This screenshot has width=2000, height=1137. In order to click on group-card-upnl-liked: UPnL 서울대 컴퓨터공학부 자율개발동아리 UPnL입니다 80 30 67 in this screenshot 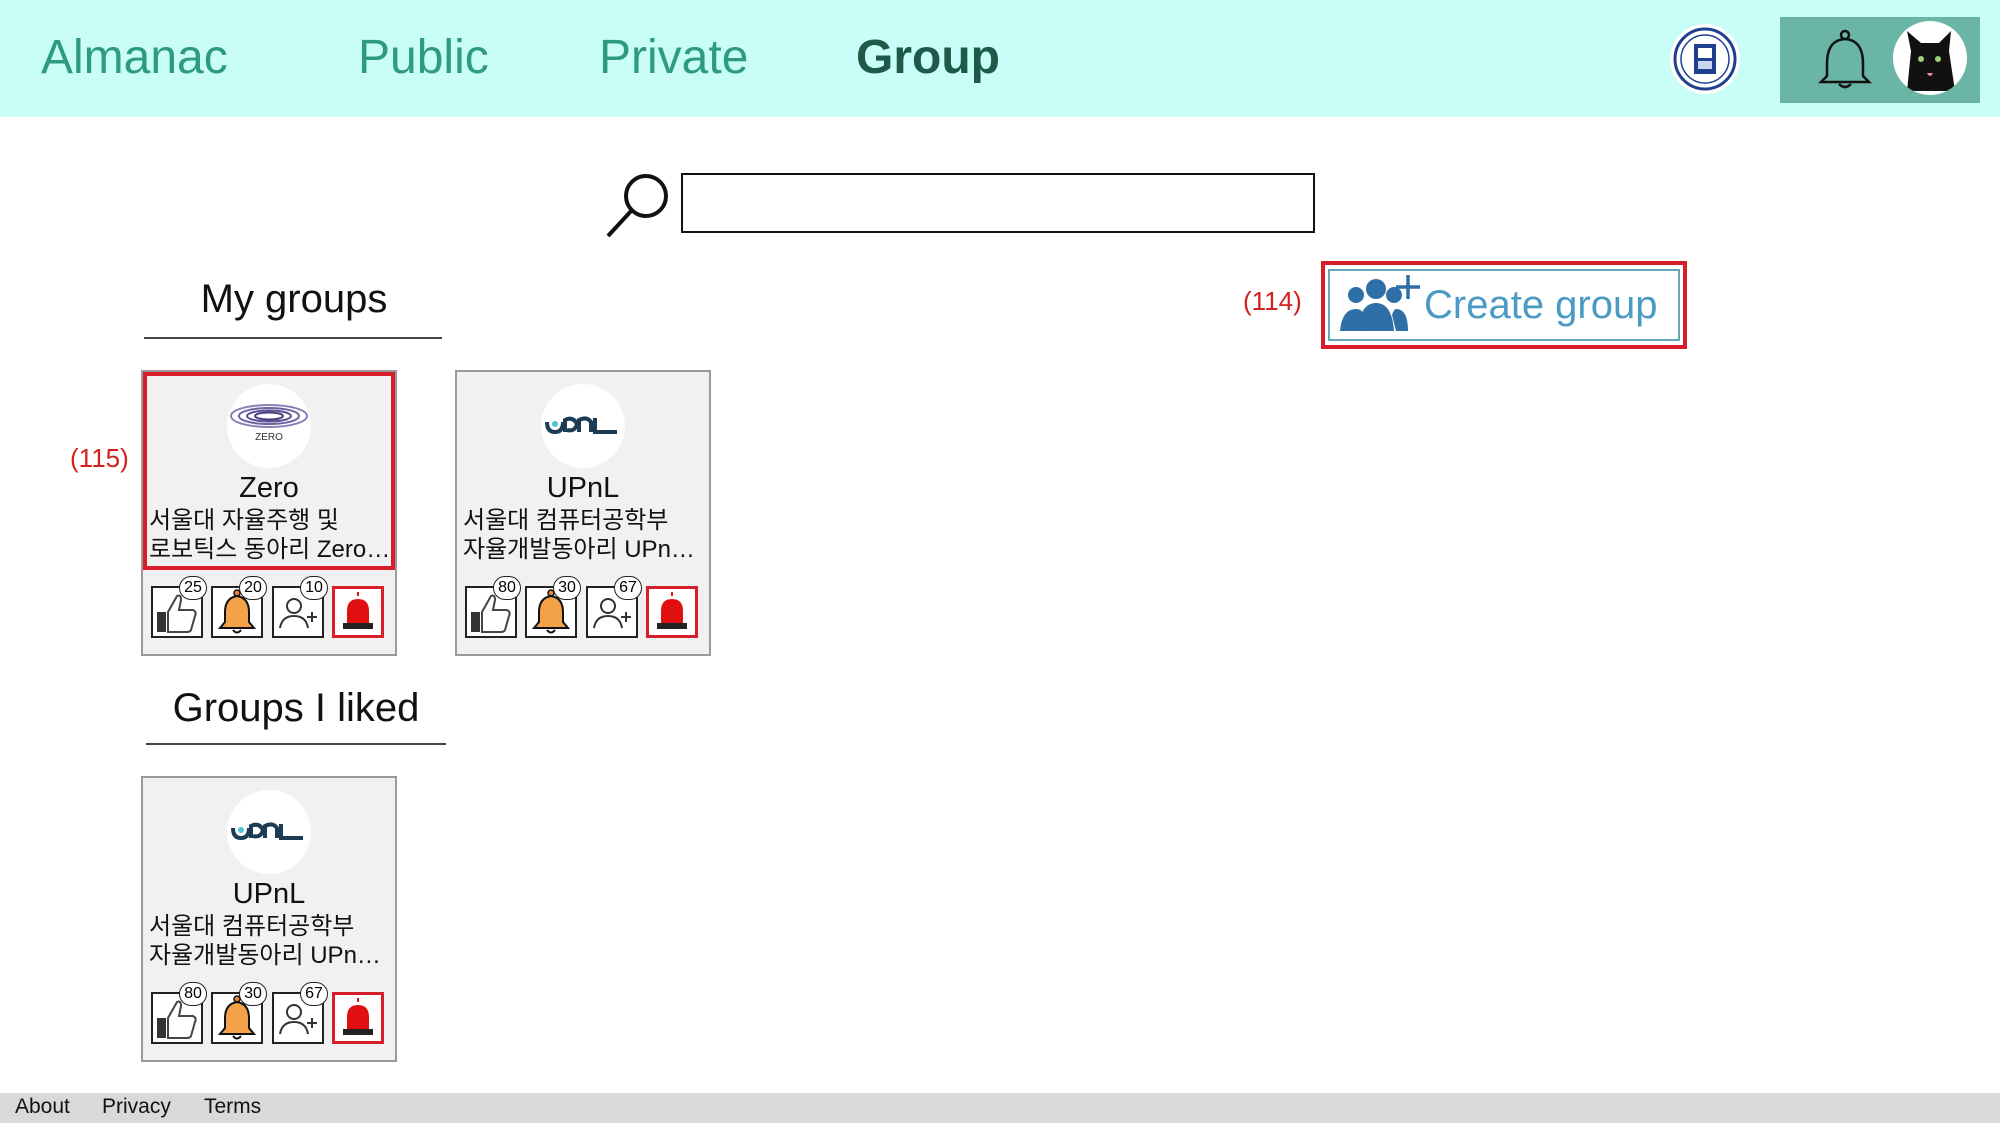, I will do `click(269, 919)`.